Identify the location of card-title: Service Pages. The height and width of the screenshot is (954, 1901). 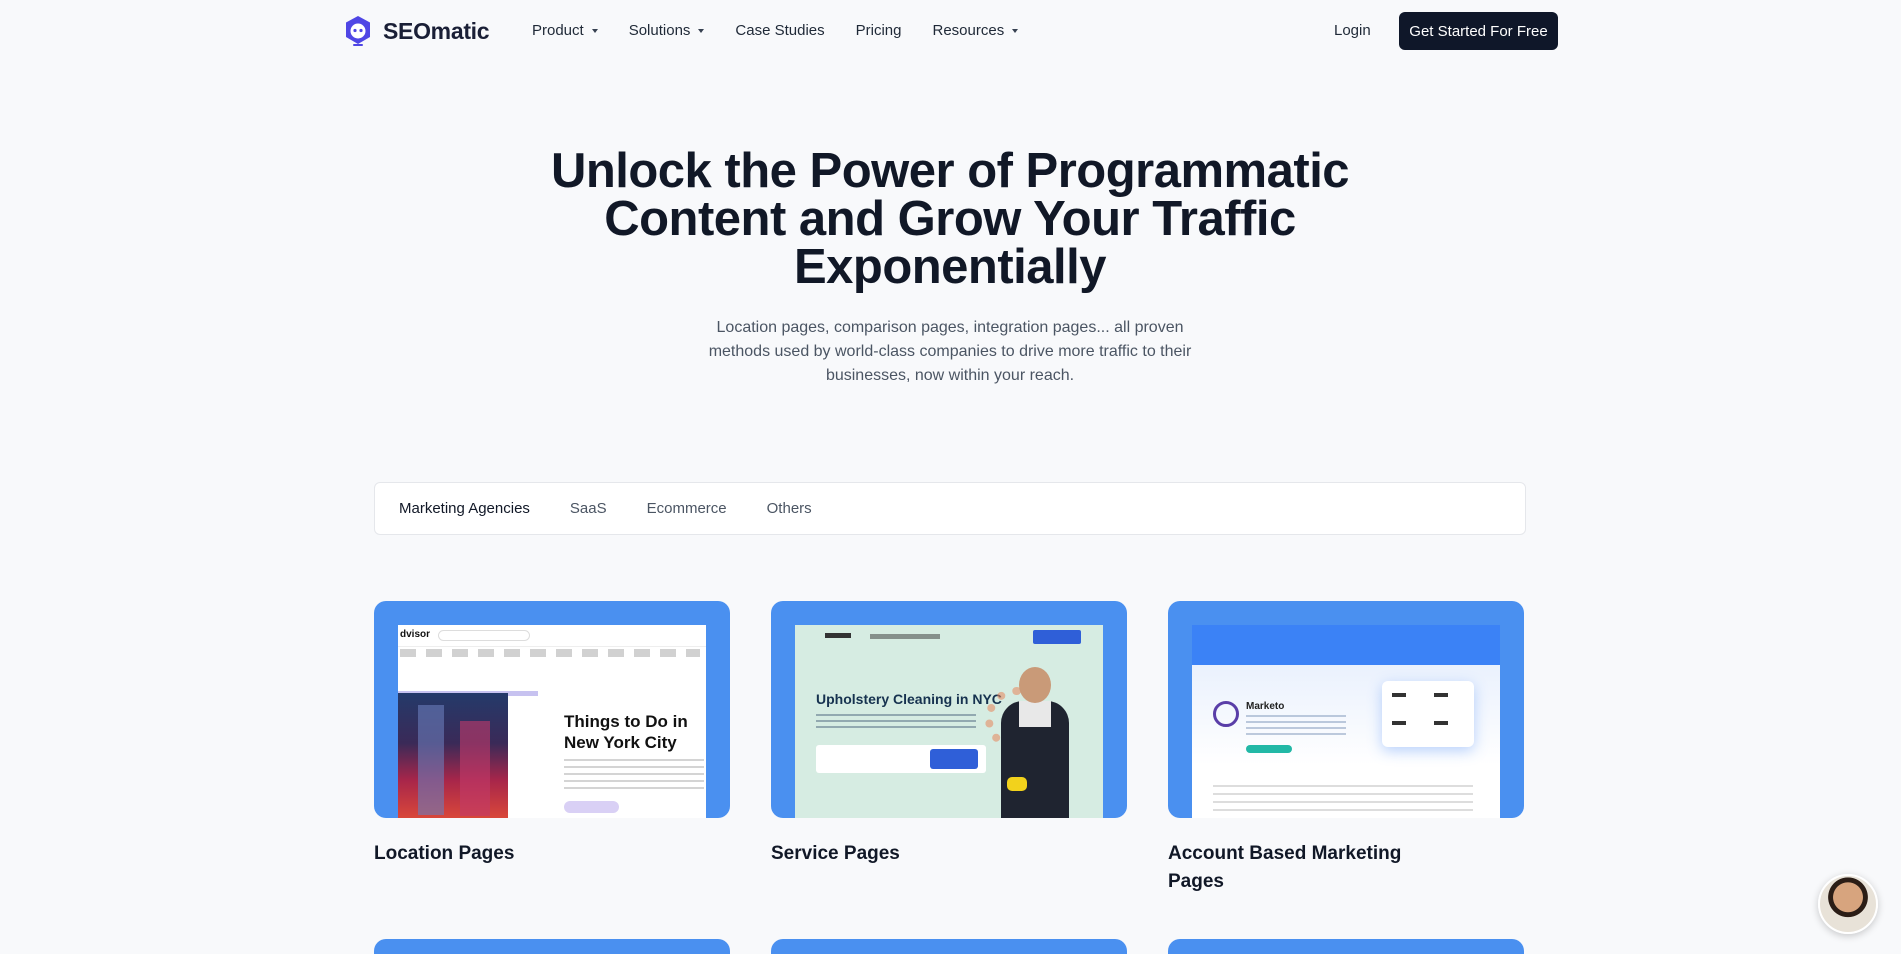
(835, 853).